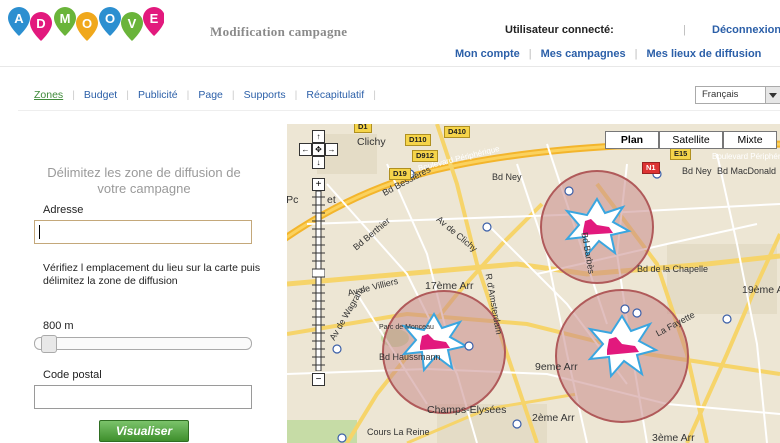  Describe the element at coordinates (19, 18) in the screenshot. I see `svg-text: A` at that location.